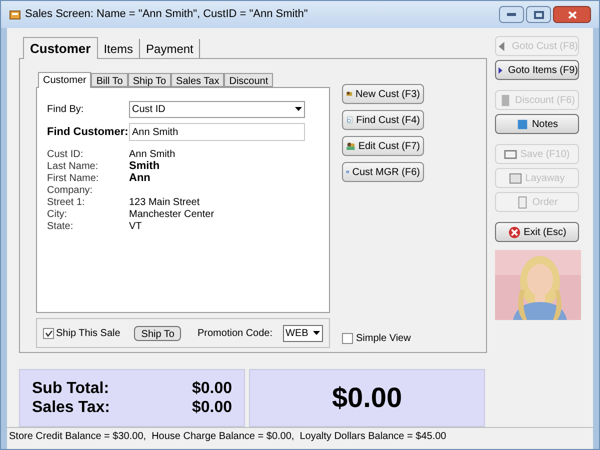  What do you see at coordinates (300, 436) in the screenshot?
I see `status-bar: Store Credit Balance = $30.00, House Charge Balance = $0.00, Loyalty Dollars Balance = $45.00` at bounding box center [300, 436].